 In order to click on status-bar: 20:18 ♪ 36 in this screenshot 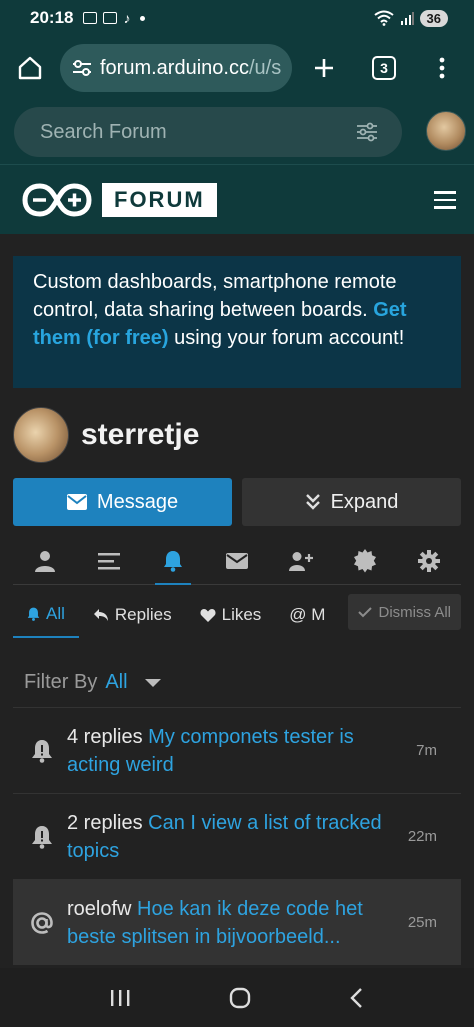, I will do `click(237, 18)`.